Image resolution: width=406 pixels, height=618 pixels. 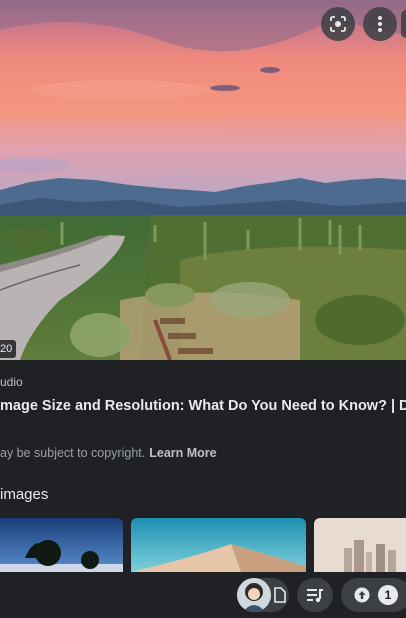 What do you see at coordinates (24, 494) in the screenshot?
I see `related-images-heading: images` at bounding box center [24, 494].